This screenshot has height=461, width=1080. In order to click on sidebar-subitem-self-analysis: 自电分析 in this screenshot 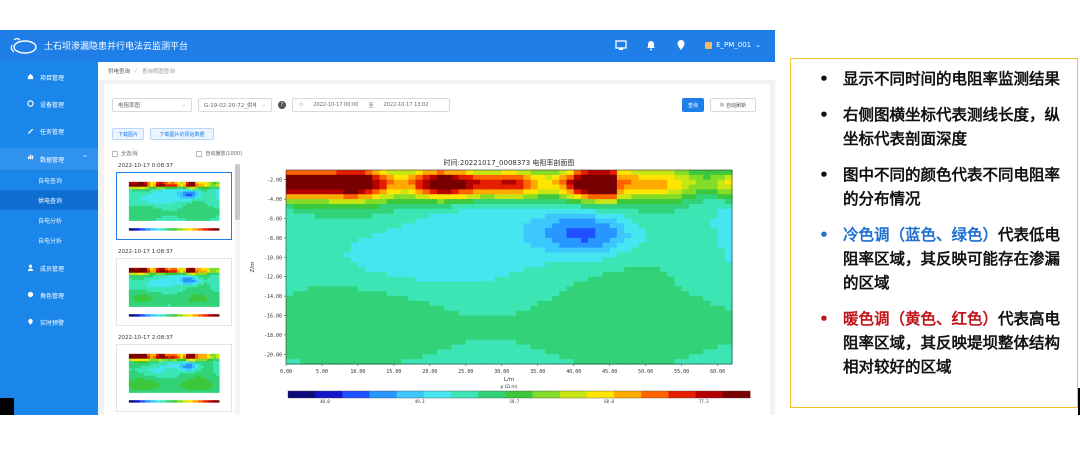, I will do `click(49, 220)`.